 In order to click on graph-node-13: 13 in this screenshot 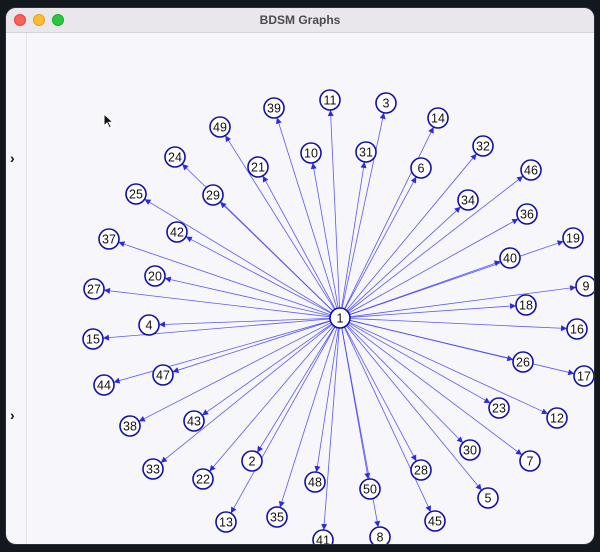, I will do `click(226, 522)`.